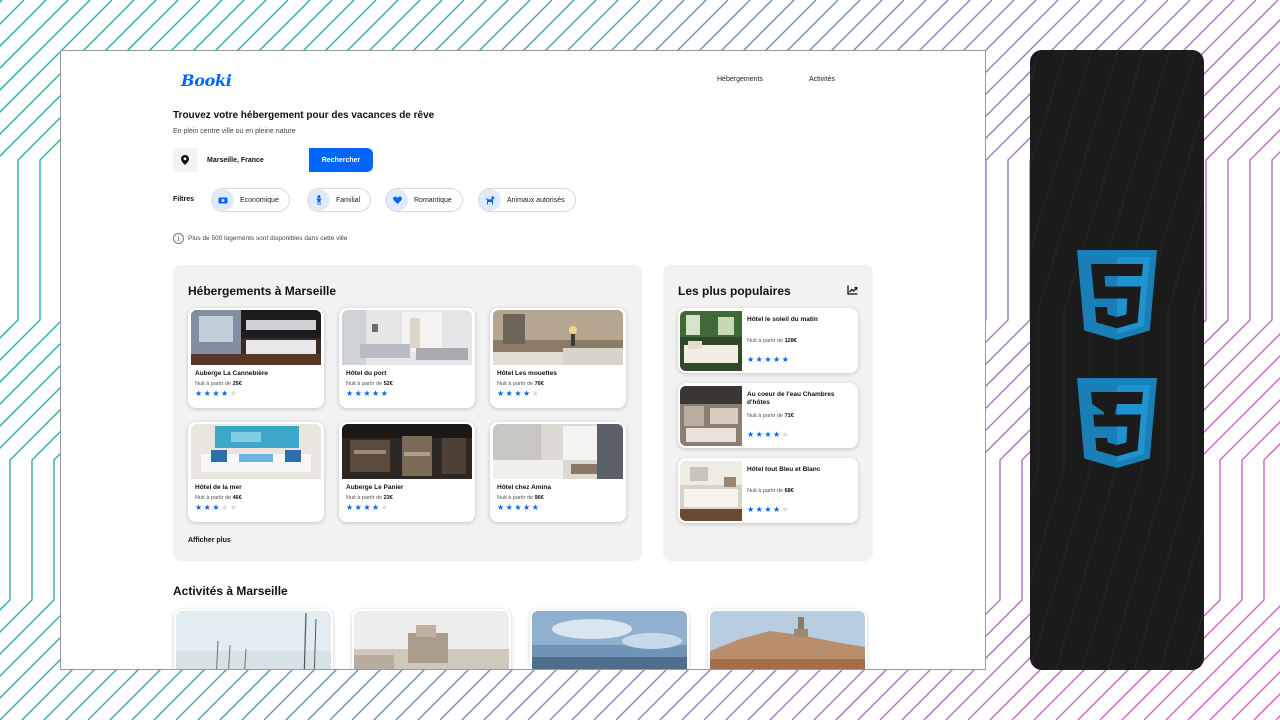  What do you see at coordinates (524, 487) in the screenshot?
I see `card-name: Hôtel chez Amina` at bounding box center [524, 487].